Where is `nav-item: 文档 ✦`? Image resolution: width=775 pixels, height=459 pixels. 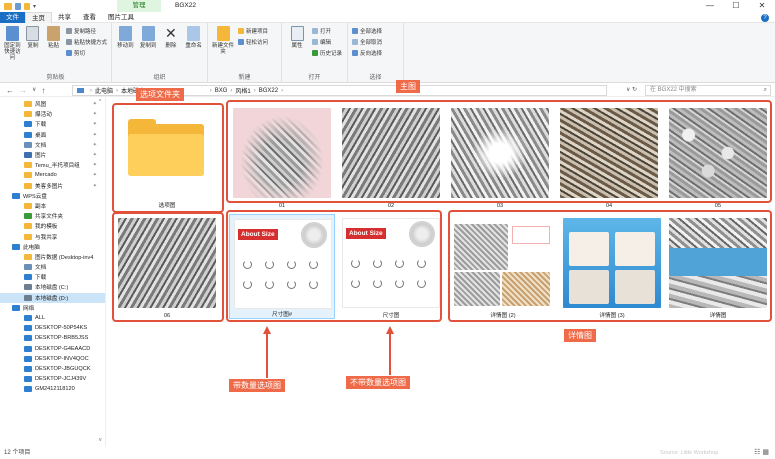
nav-item: 文档 ✦ is located at coordinates (52, 145).